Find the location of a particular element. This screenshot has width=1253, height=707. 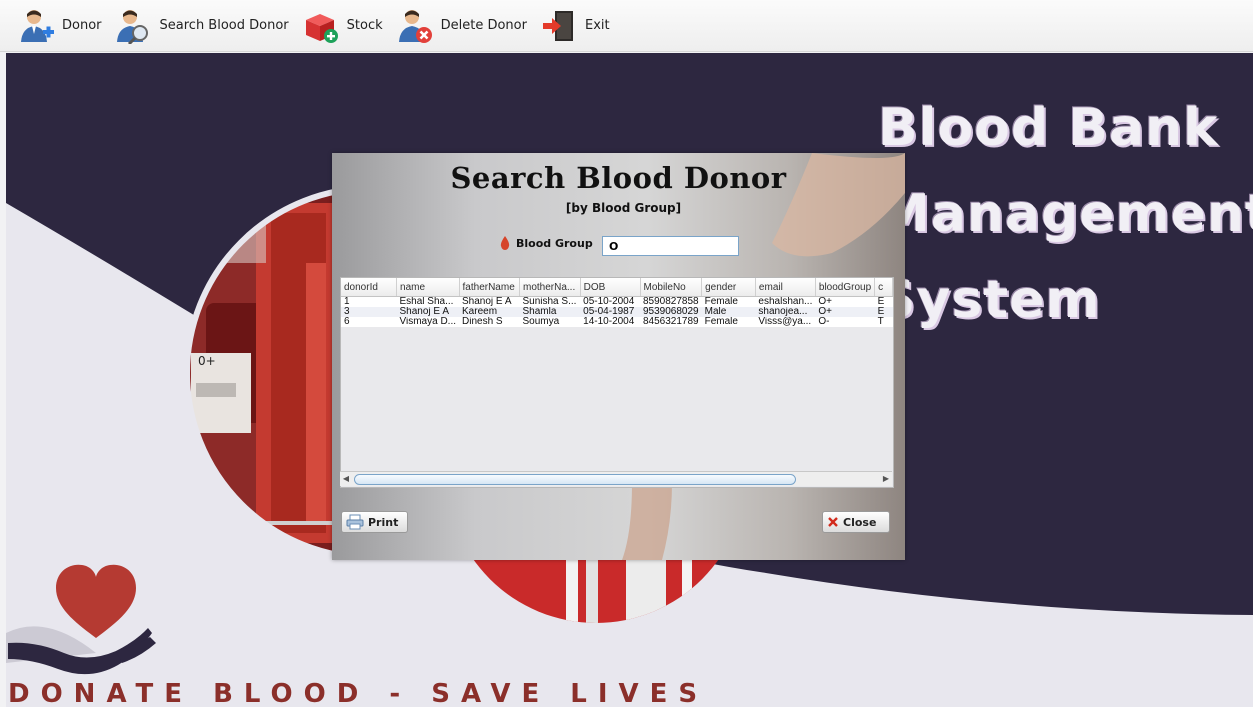

table-cell: Male is located at coordinates (728, 312).